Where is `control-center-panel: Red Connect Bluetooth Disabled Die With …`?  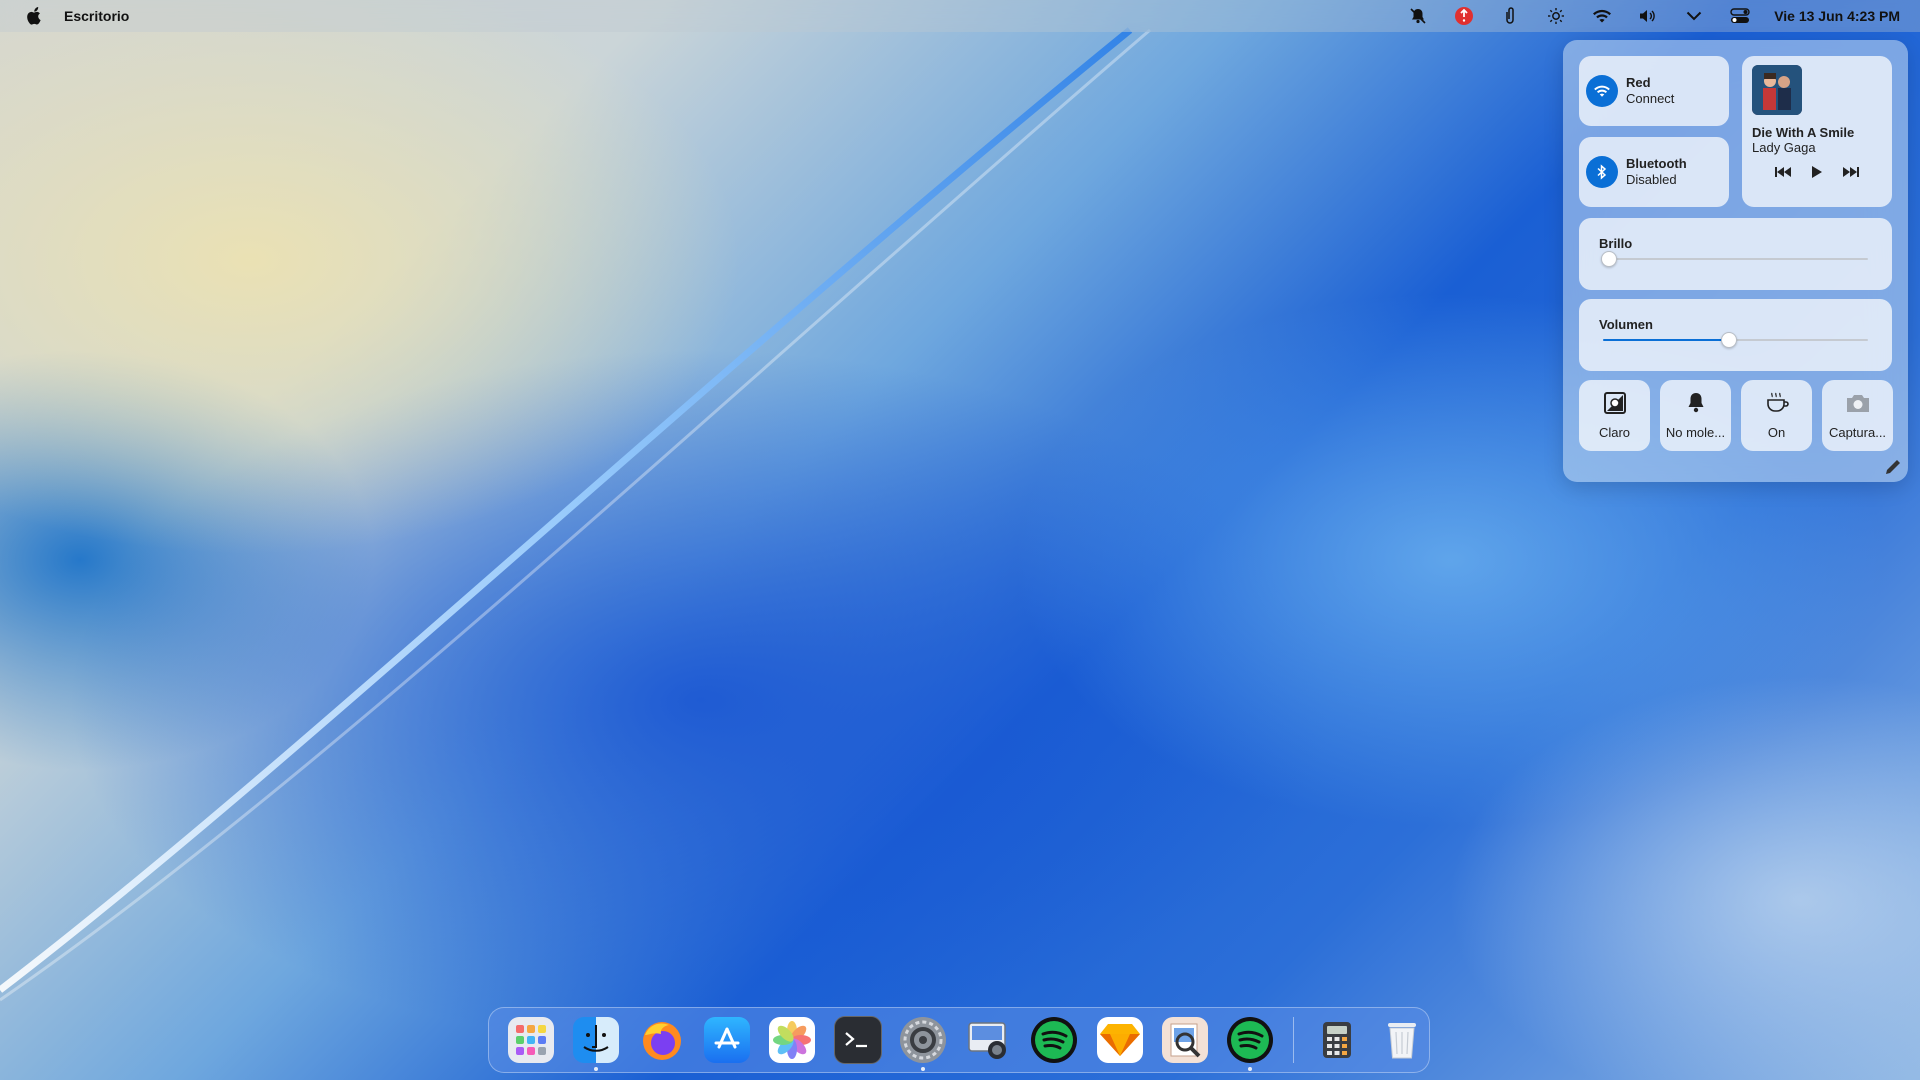
control-center-panel: Red Connect Bluetooth Disabled Die With … is located at coordinates (1735, 261).